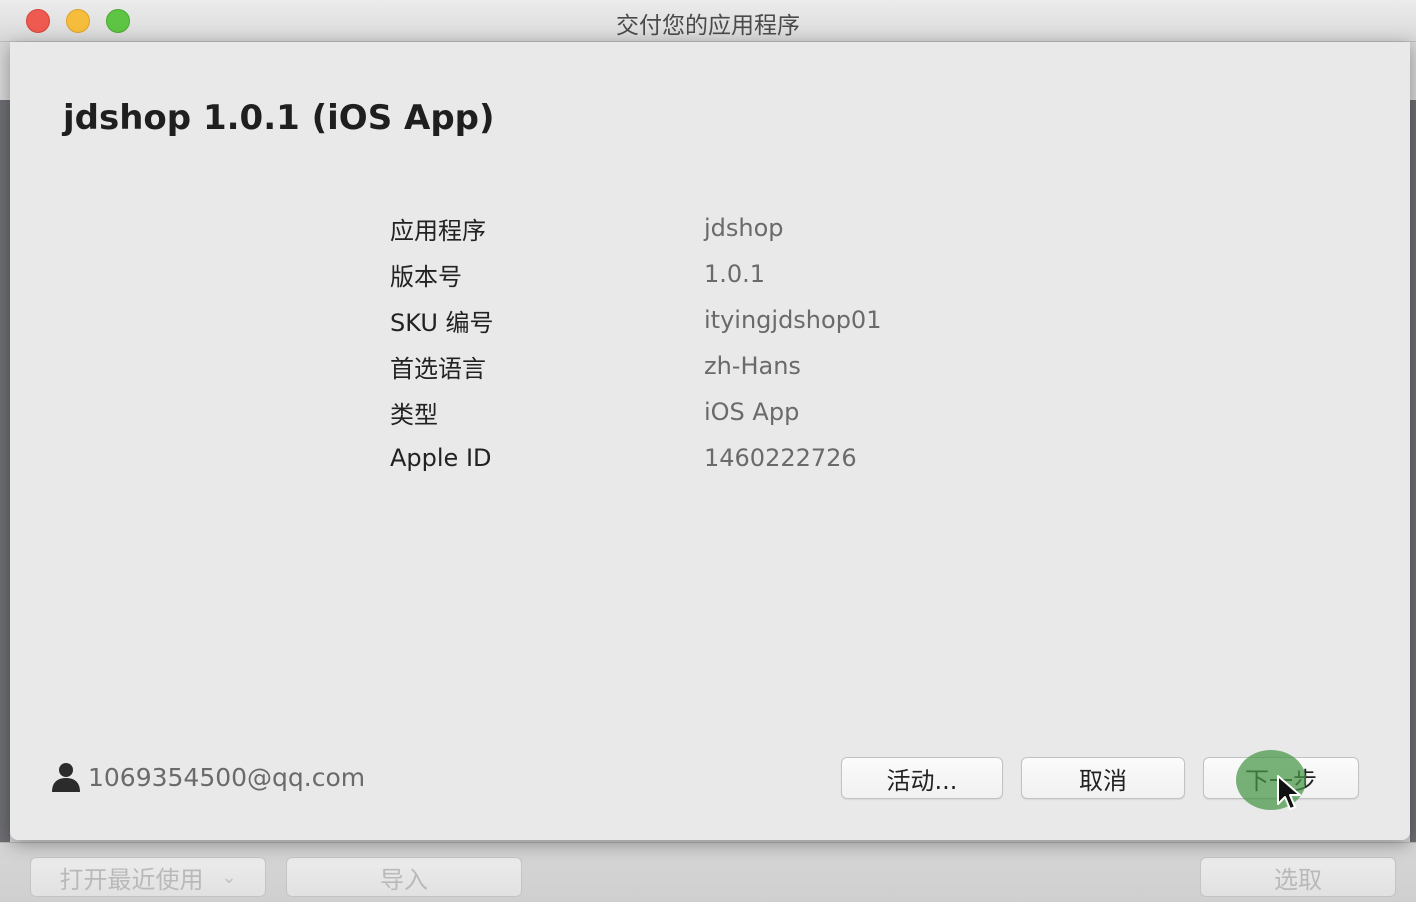 The width and height of the screenshot is (1416, 902). Describe the element at coordinates (66, 777) in the screenshot. I see `person-icon` at that location.